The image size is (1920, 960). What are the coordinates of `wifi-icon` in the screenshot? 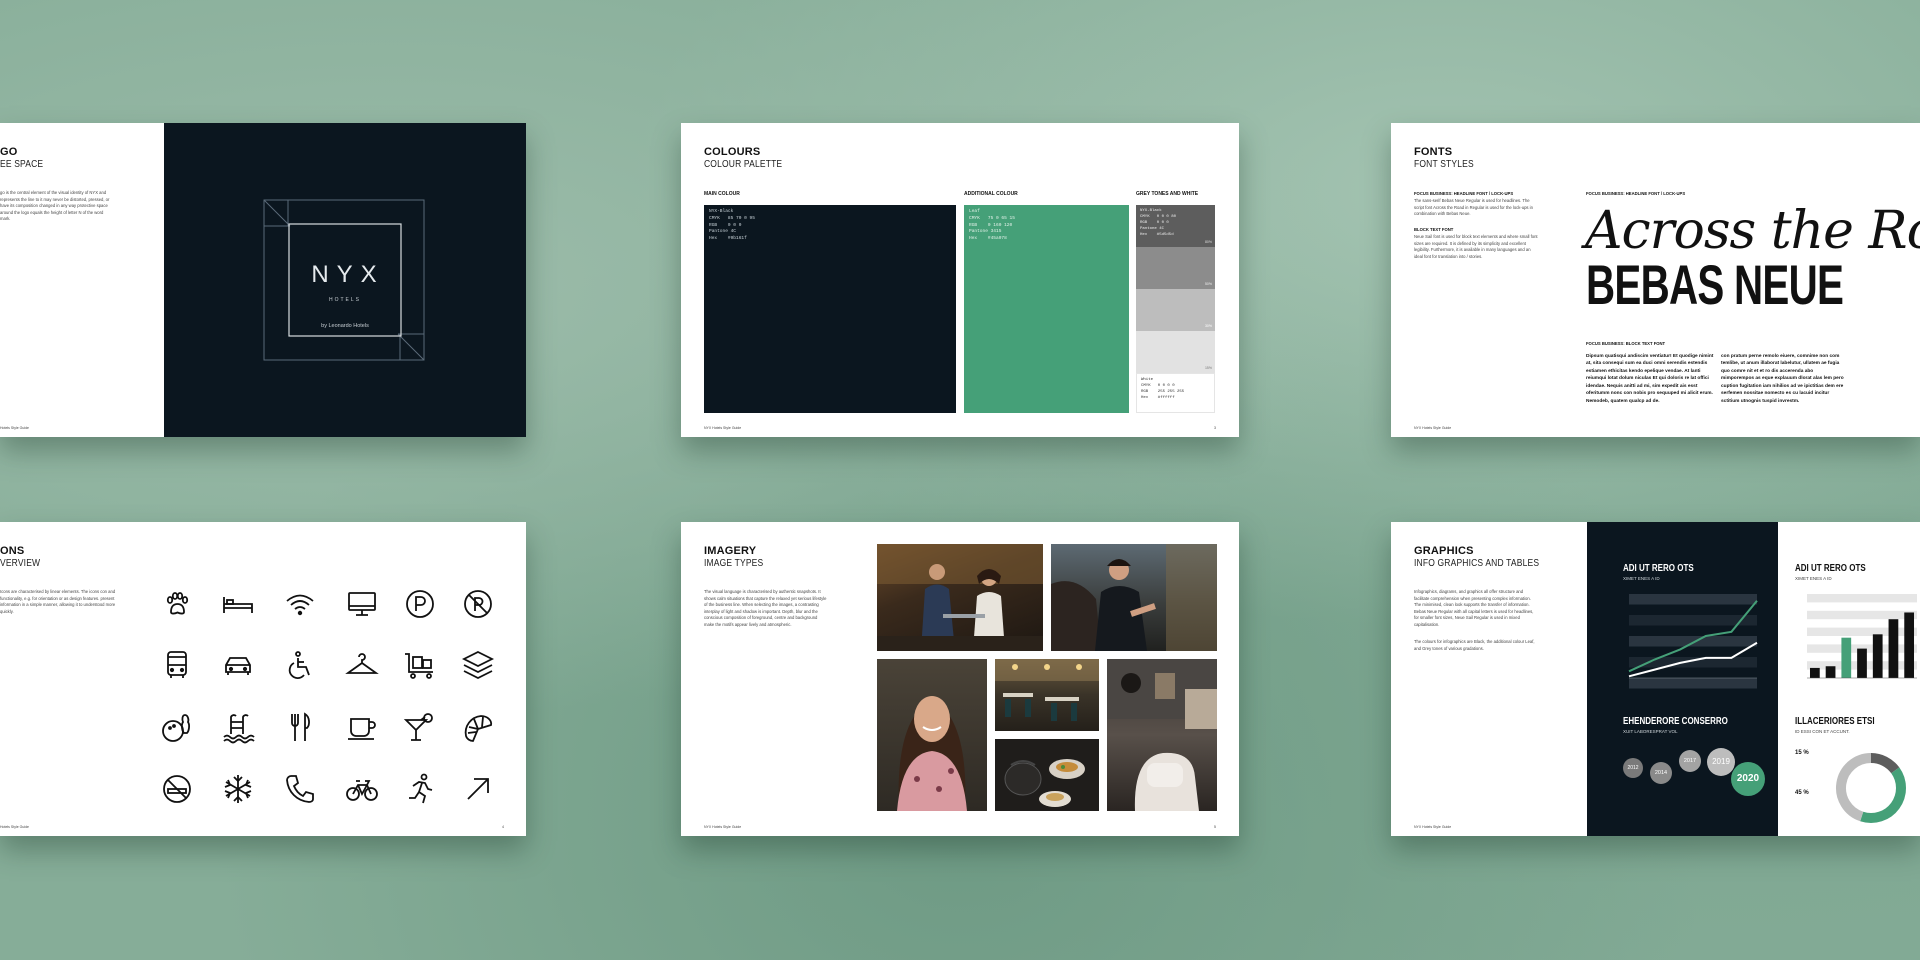 It's located at (300, 604).